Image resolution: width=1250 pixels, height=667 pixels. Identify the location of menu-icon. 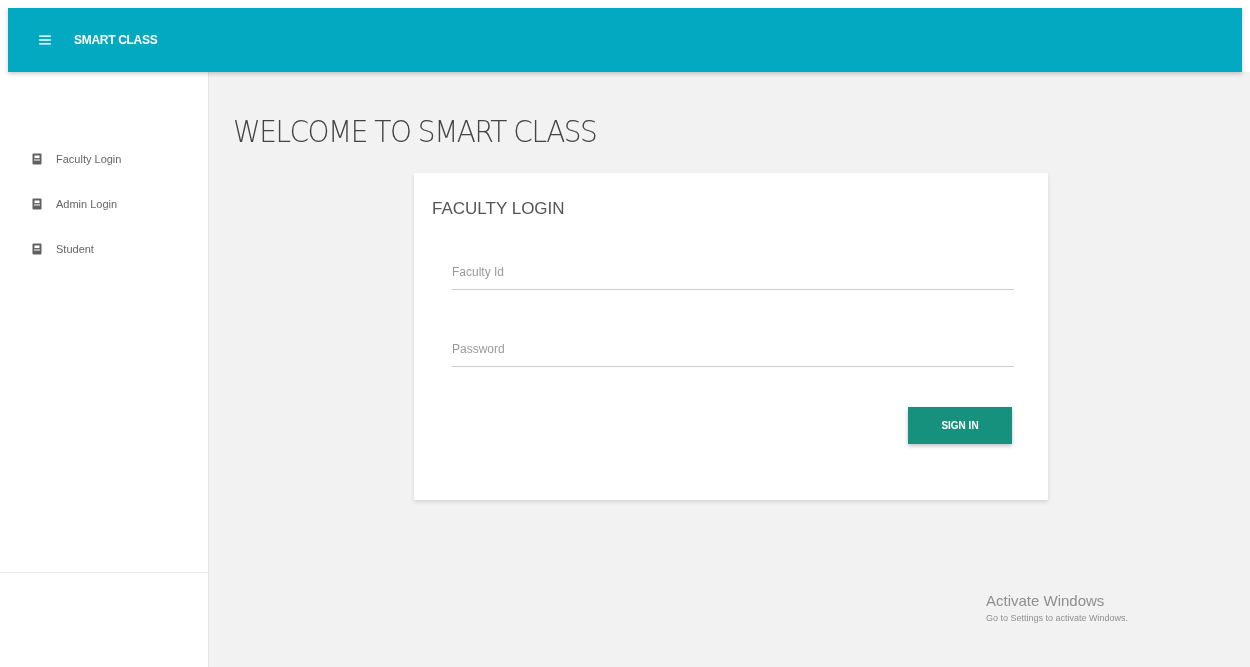
(45, 40).